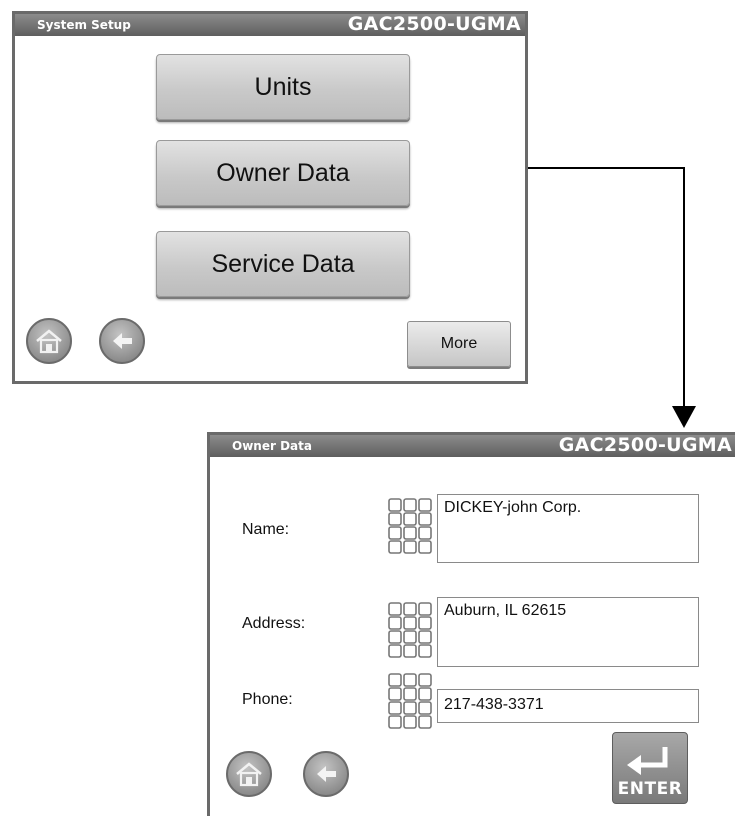 The width and height of the screenshot is (735, 816). I want to click on enter-button: ENTER, so click(650, 768).